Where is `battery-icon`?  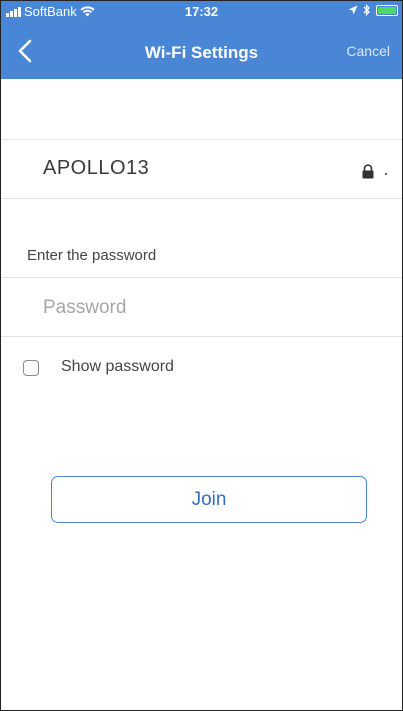 battery-icon is located at coordinates (387, 10).